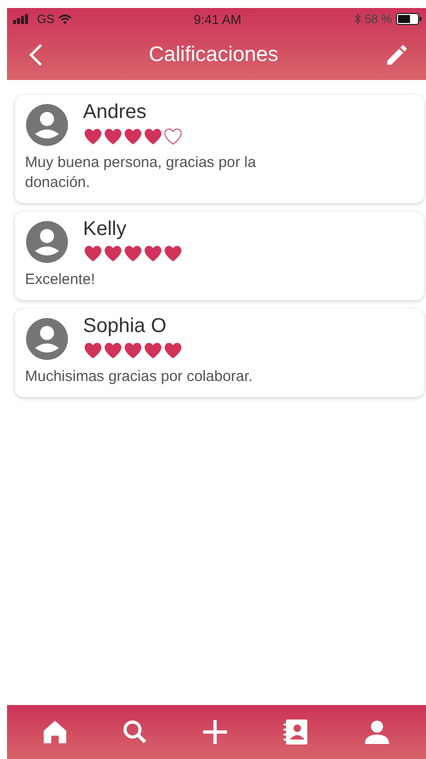 The image size is (426, 759). I want to click on review-comment: Muy buena persona, gracias por la donación., so click(141, 173).